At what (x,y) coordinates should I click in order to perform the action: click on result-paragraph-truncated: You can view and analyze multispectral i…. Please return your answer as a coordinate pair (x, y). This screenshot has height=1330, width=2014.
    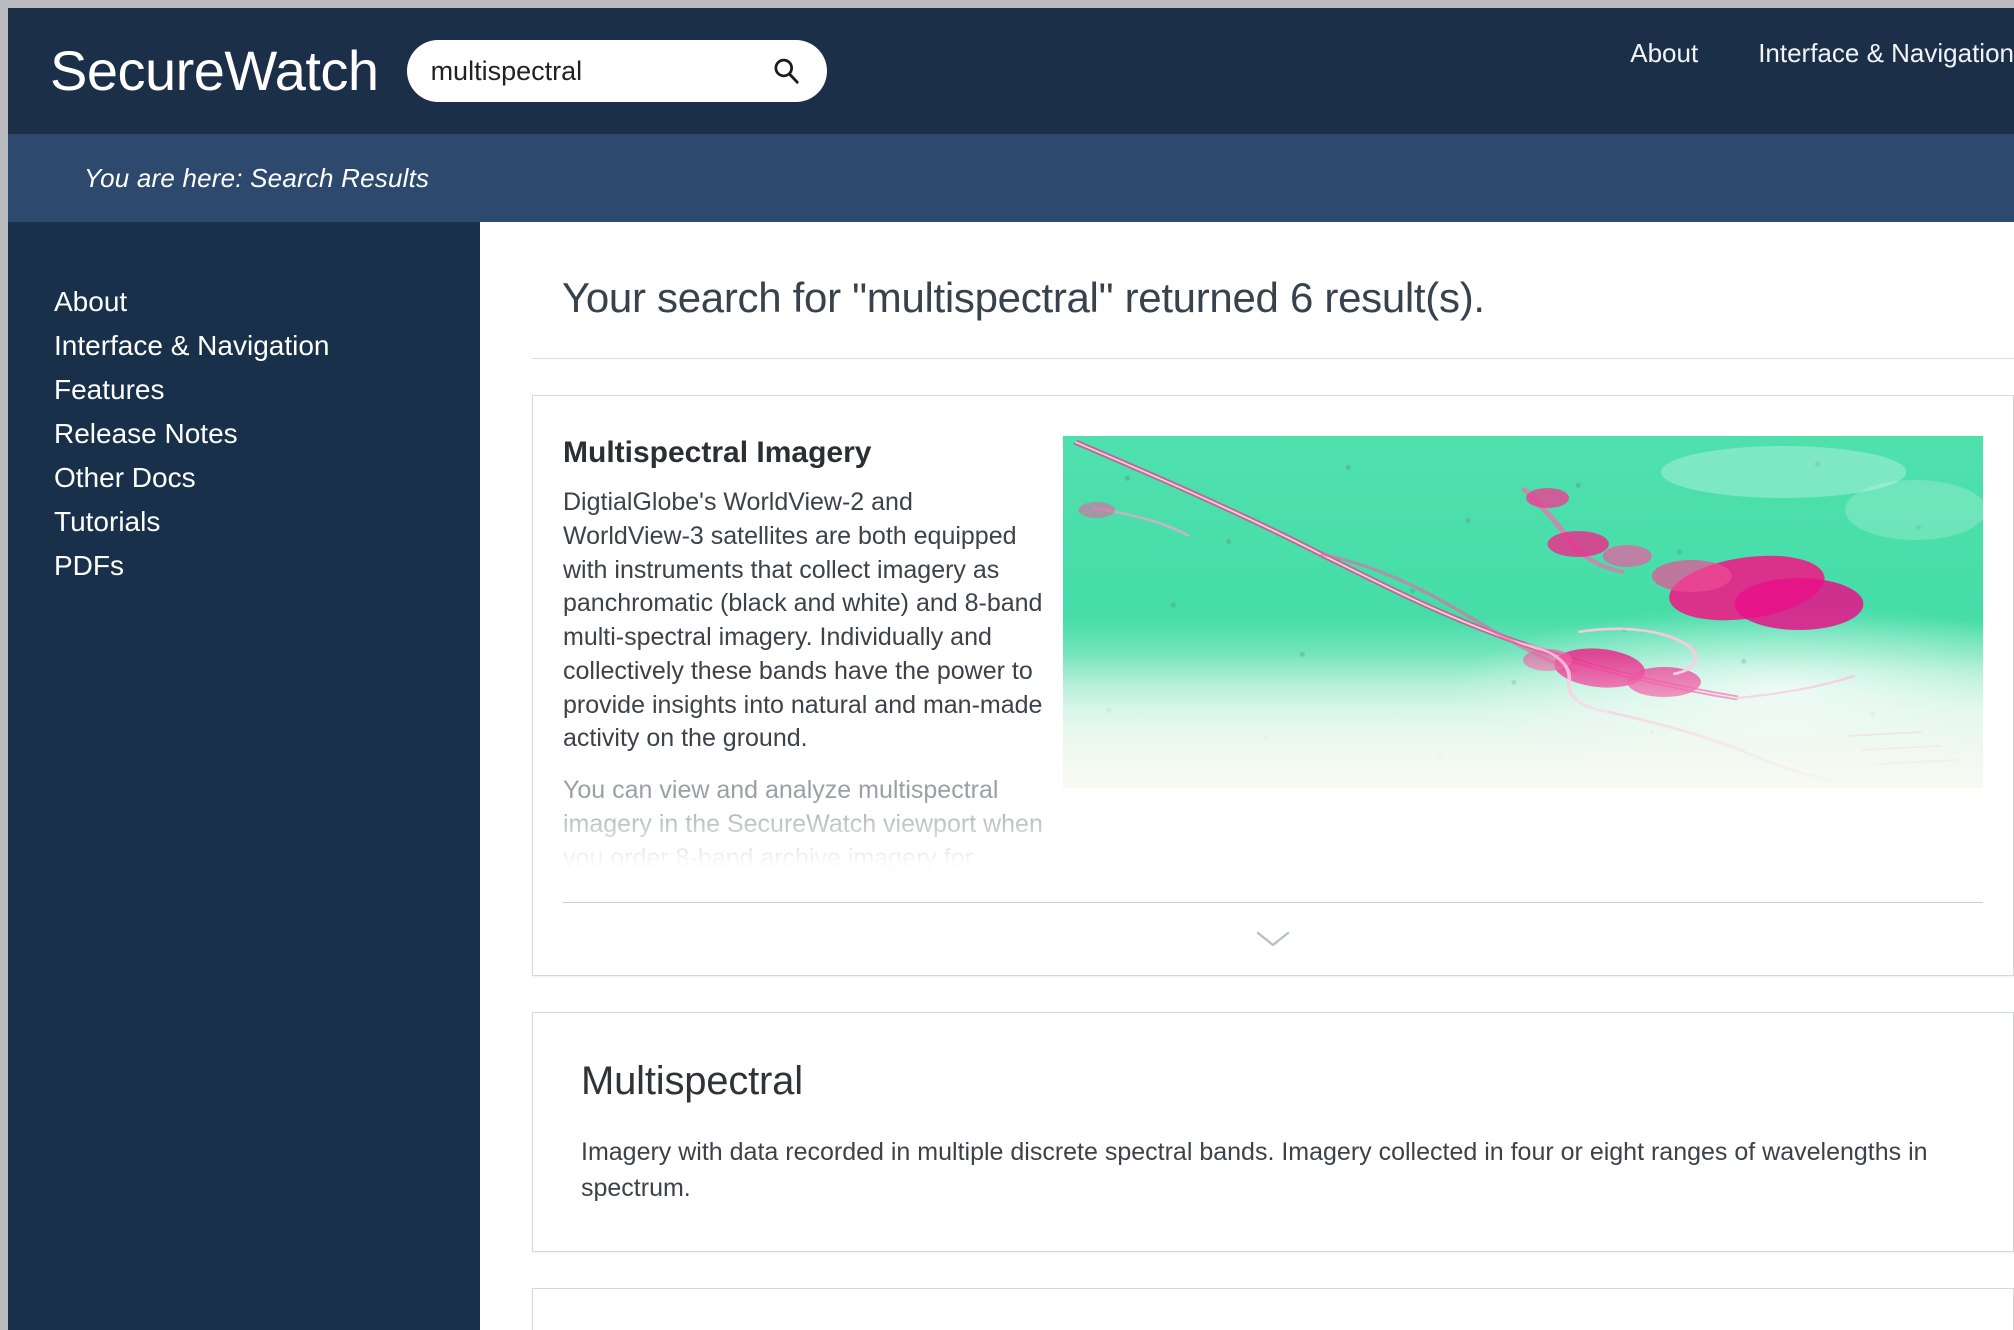
    Looking at the image, I should click on (803, 824).